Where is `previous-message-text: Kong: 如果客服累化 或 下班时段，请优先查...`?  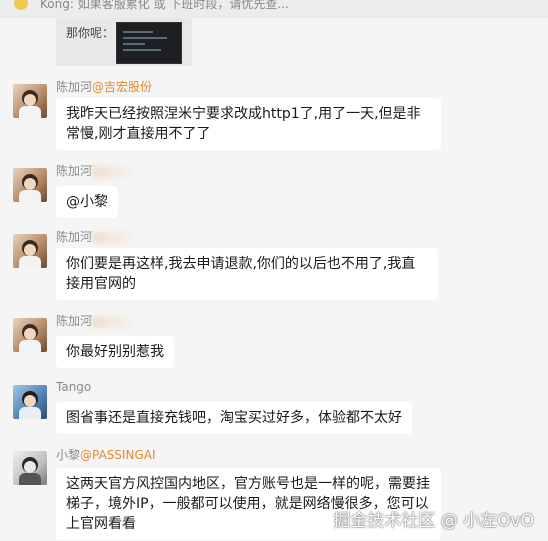
previous-message-text: Kong: 如果客服累化 或 下班时段，请优先查... is located at coordinates (164, 5).